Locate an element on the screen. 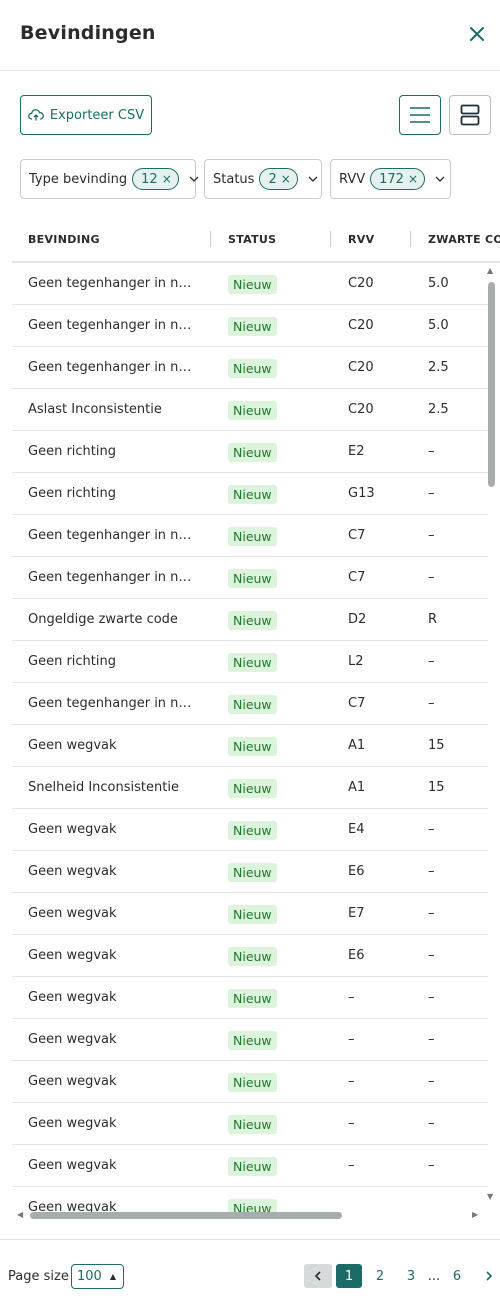 The width and height of the screenshot is (500, 1305). card-view-icon is located at coordinates (470, 115).